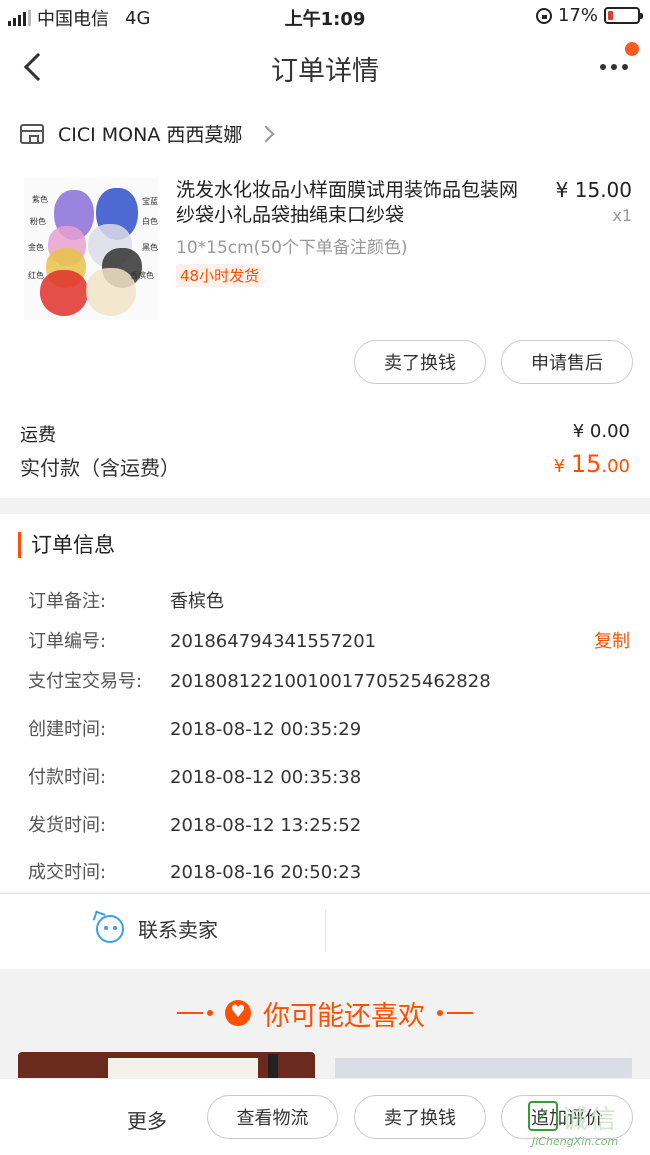  I want to click on heart-icon, so click(238, 1013).